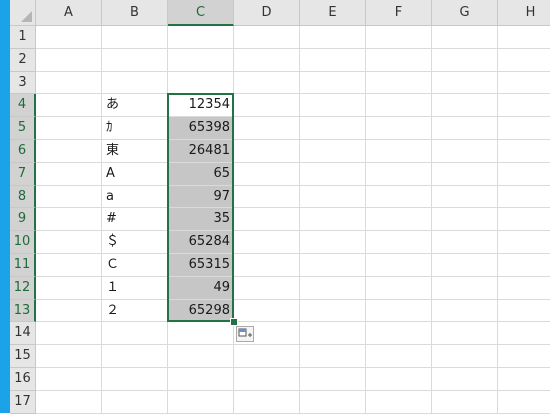 The height and width of the screenshot is (414, 550). What do you see at coordinates (201, 13) in the screenshot?
I see `column-header-c: C` at bounding box center [201, 13].